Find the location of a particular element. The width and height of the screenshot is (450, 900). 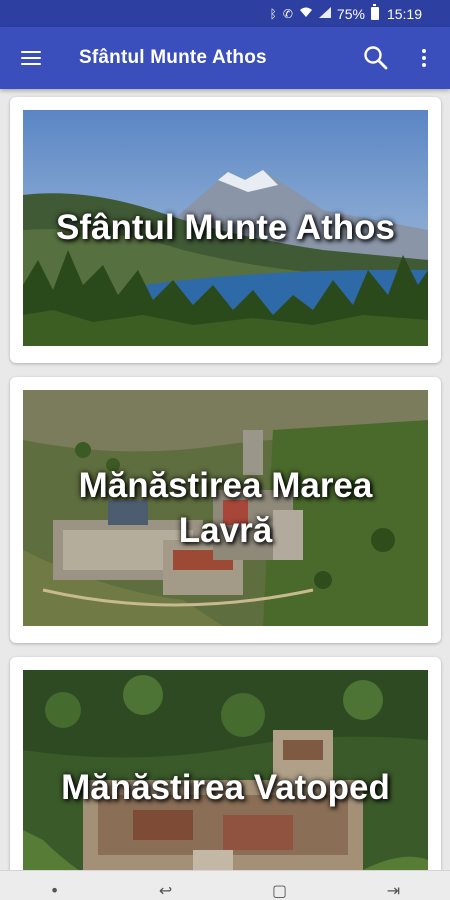

card-title: Mănăstirea Vatoped is located at coordinates (225, 788).